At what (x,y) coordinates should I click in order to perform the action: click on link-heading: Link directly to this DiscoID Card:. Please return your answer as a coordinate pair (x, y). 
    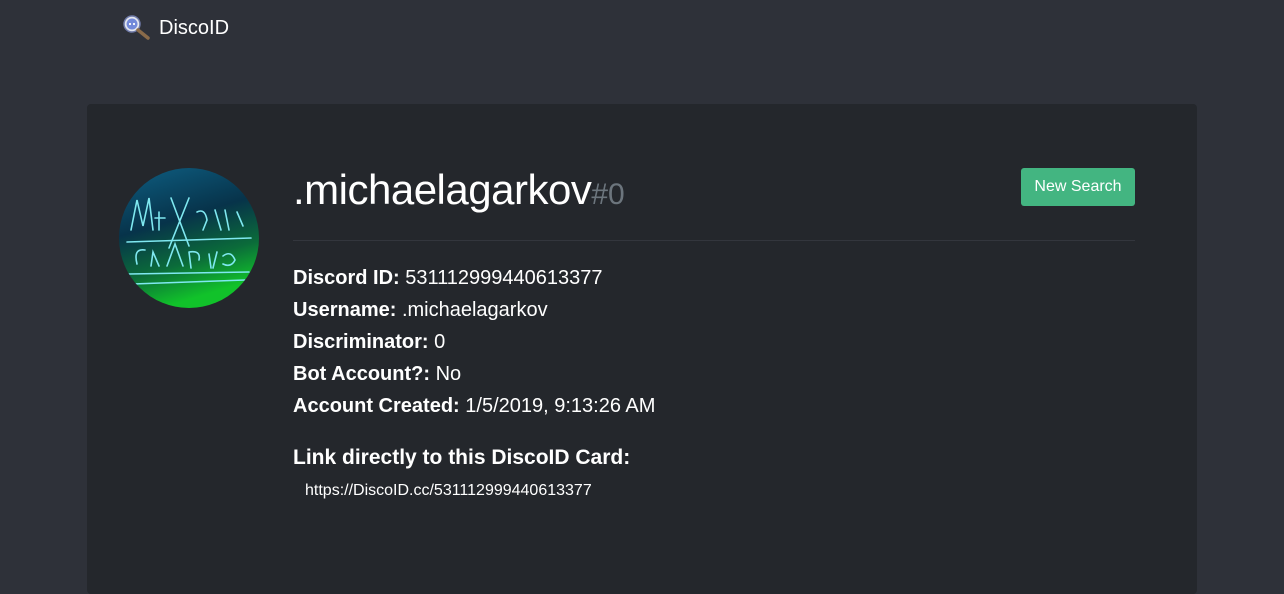
    Looking at the image, I should click on (462, 457).